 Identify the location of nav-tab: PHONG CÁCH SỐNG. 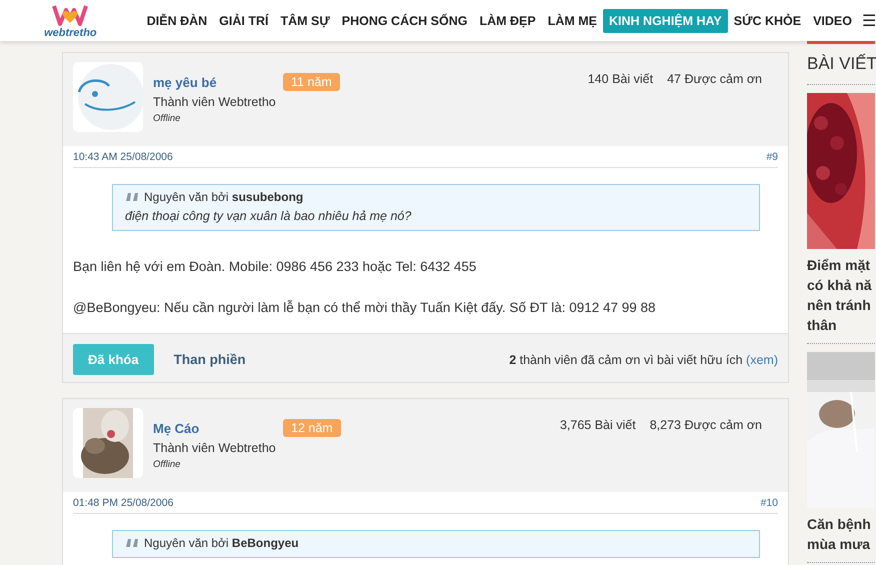
(405, 20).